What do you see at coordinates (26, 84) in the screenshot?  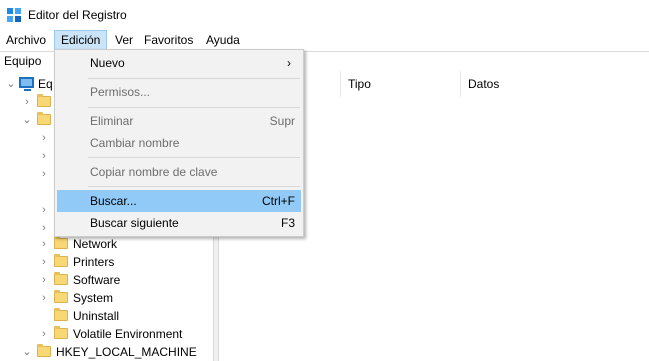 I see `computer-icon` at bounding box center [26, 84].